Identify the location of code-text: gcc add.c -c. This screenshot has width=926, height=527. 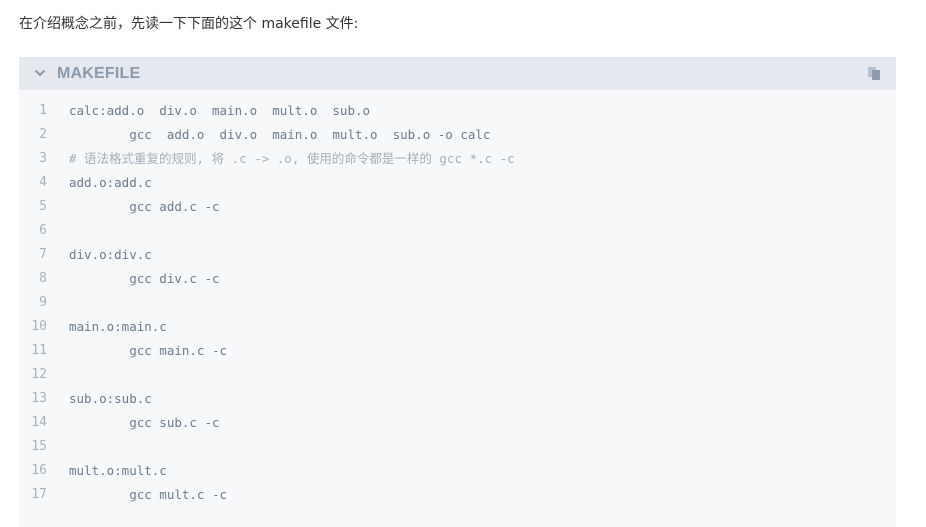
(144, 206).